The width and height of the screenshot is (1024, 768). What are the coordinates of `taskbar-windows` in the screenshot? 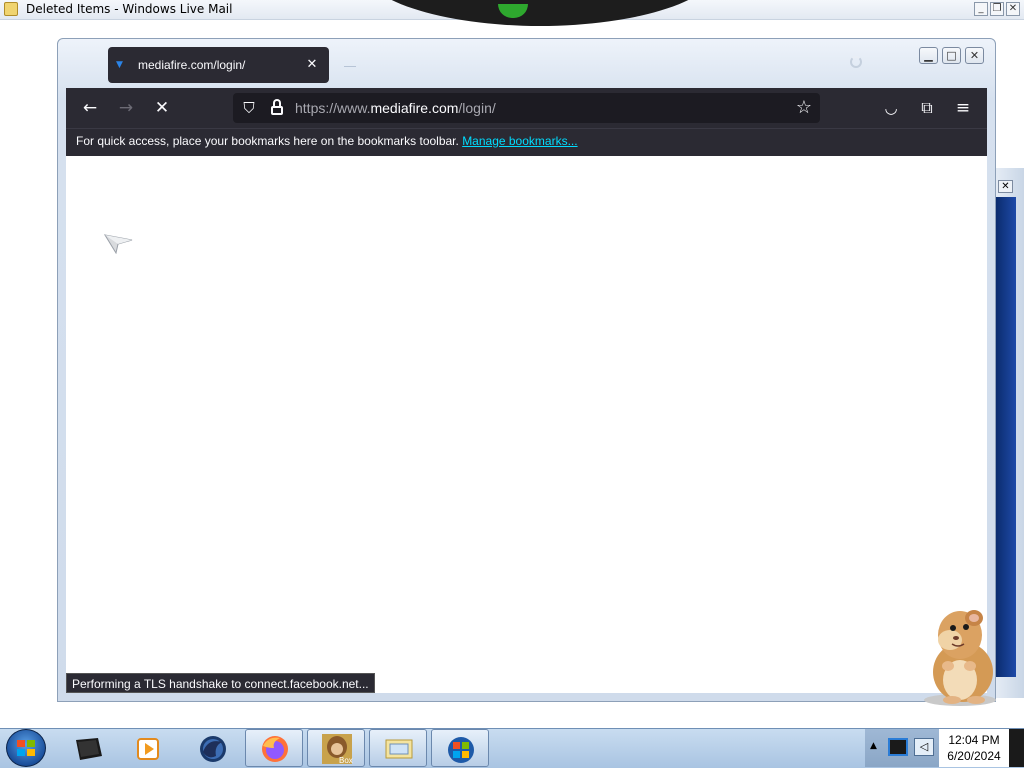 It's located at (460, 748).